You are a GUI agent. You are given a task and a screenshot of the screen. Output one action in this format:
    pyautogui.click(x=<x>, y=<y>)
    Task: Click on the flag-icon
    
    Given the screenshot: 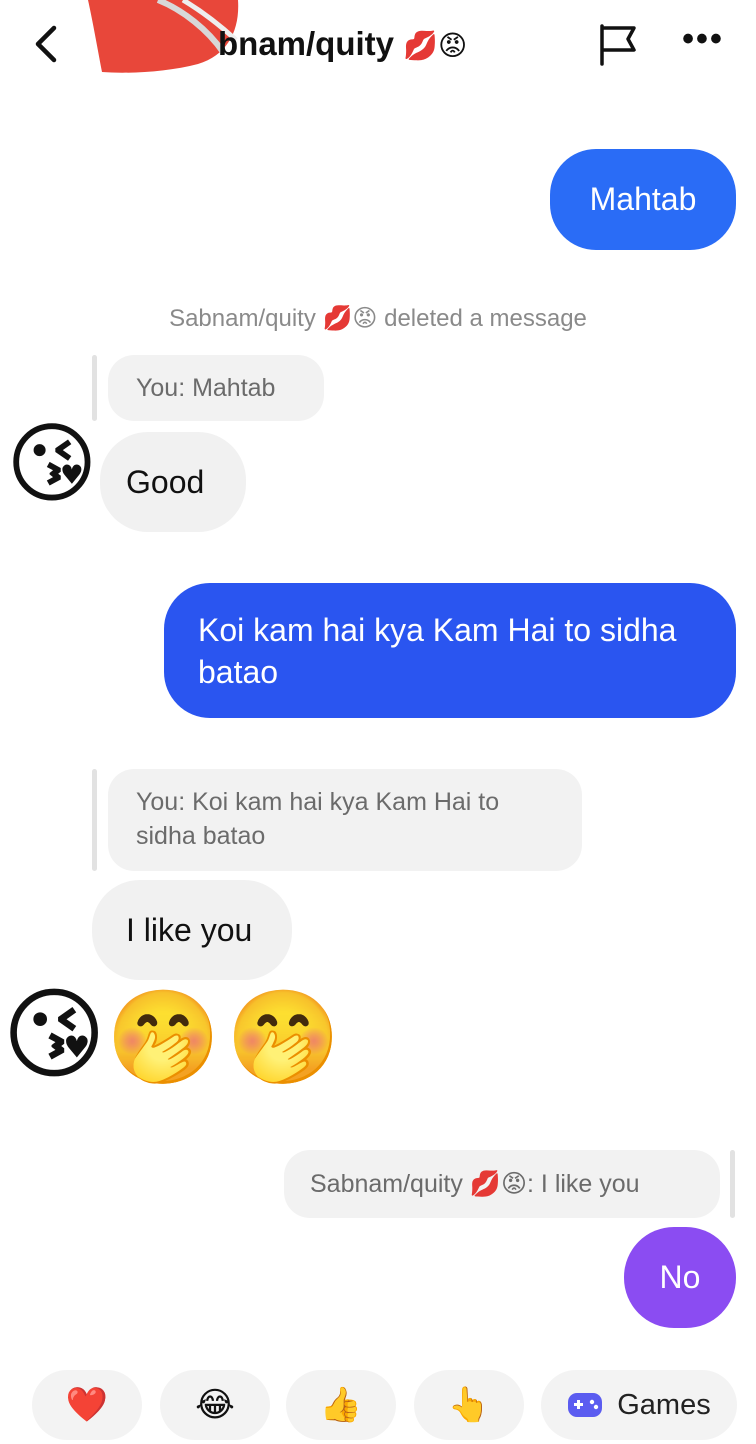 What is the action you would take?
    pyautogui.click(x=618, y=44)
    